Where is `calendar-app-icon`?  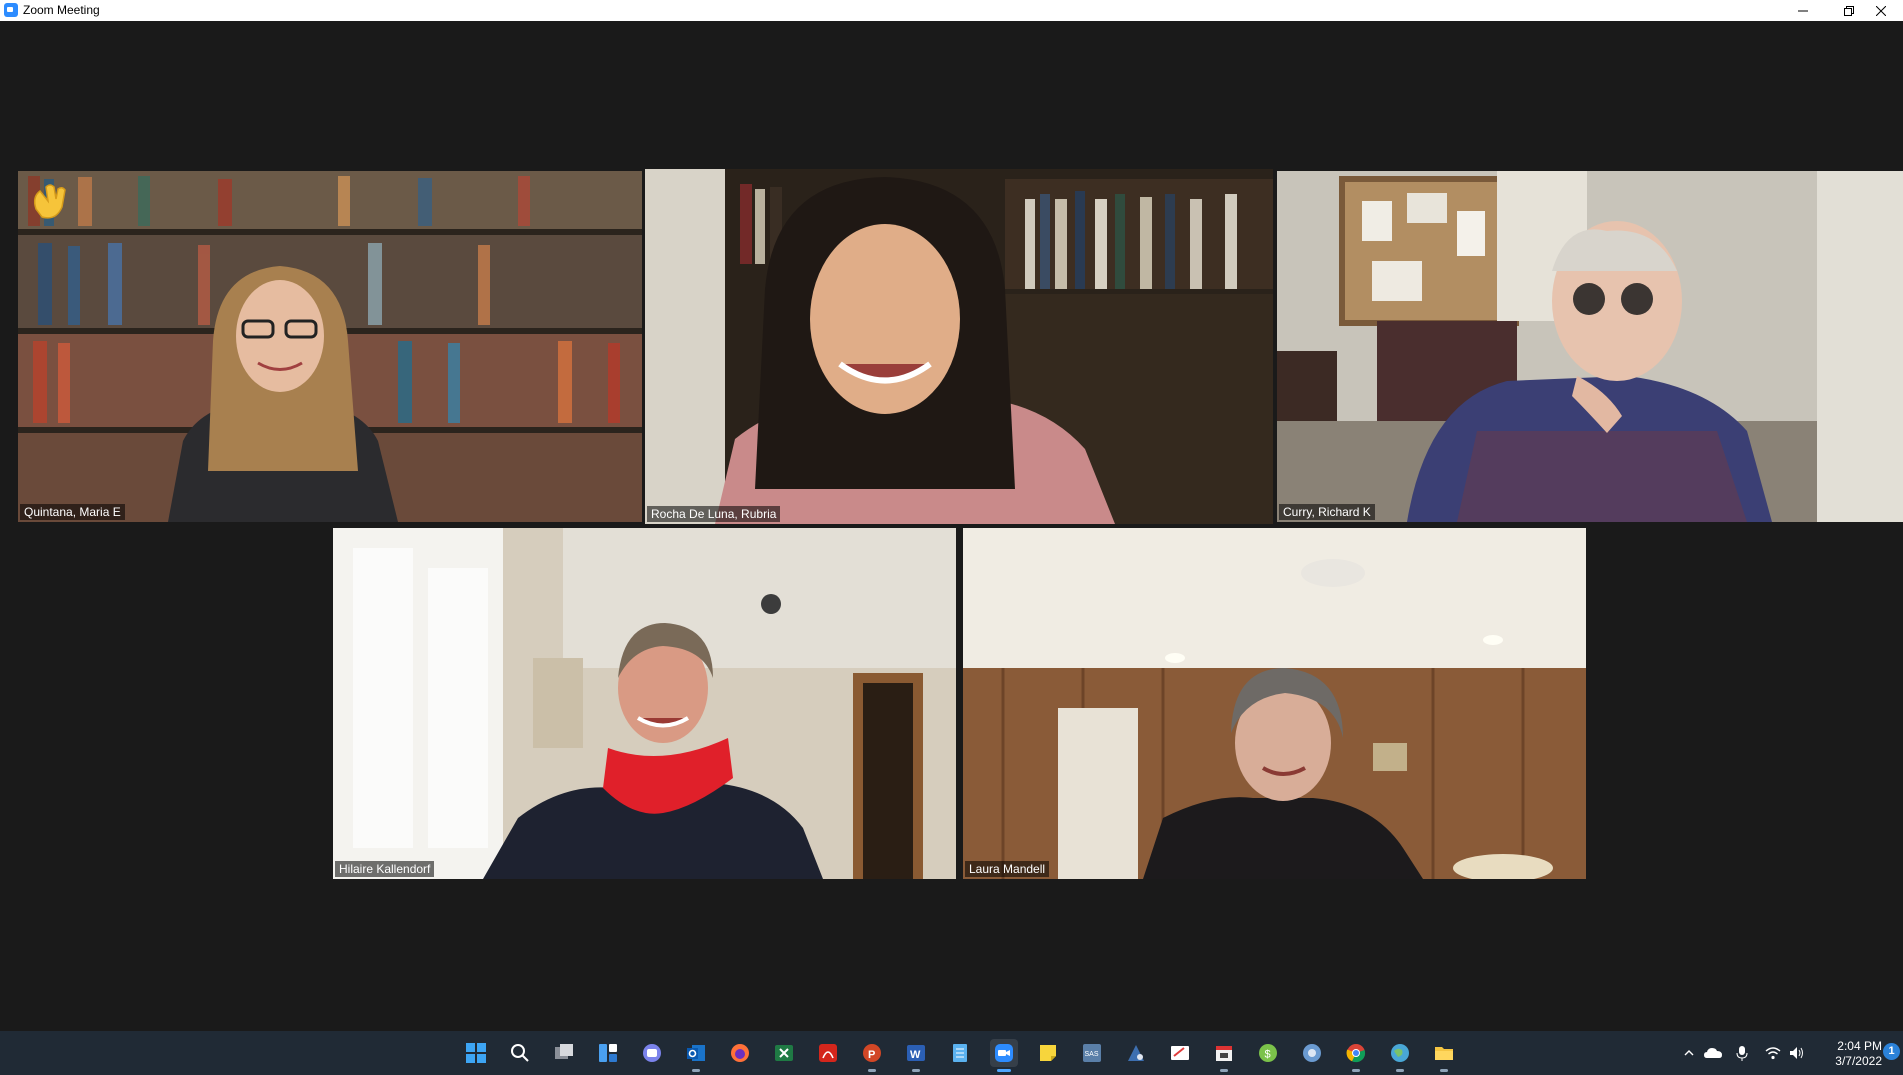 calendar-app-icon is located at coordinates (1224, 1053).